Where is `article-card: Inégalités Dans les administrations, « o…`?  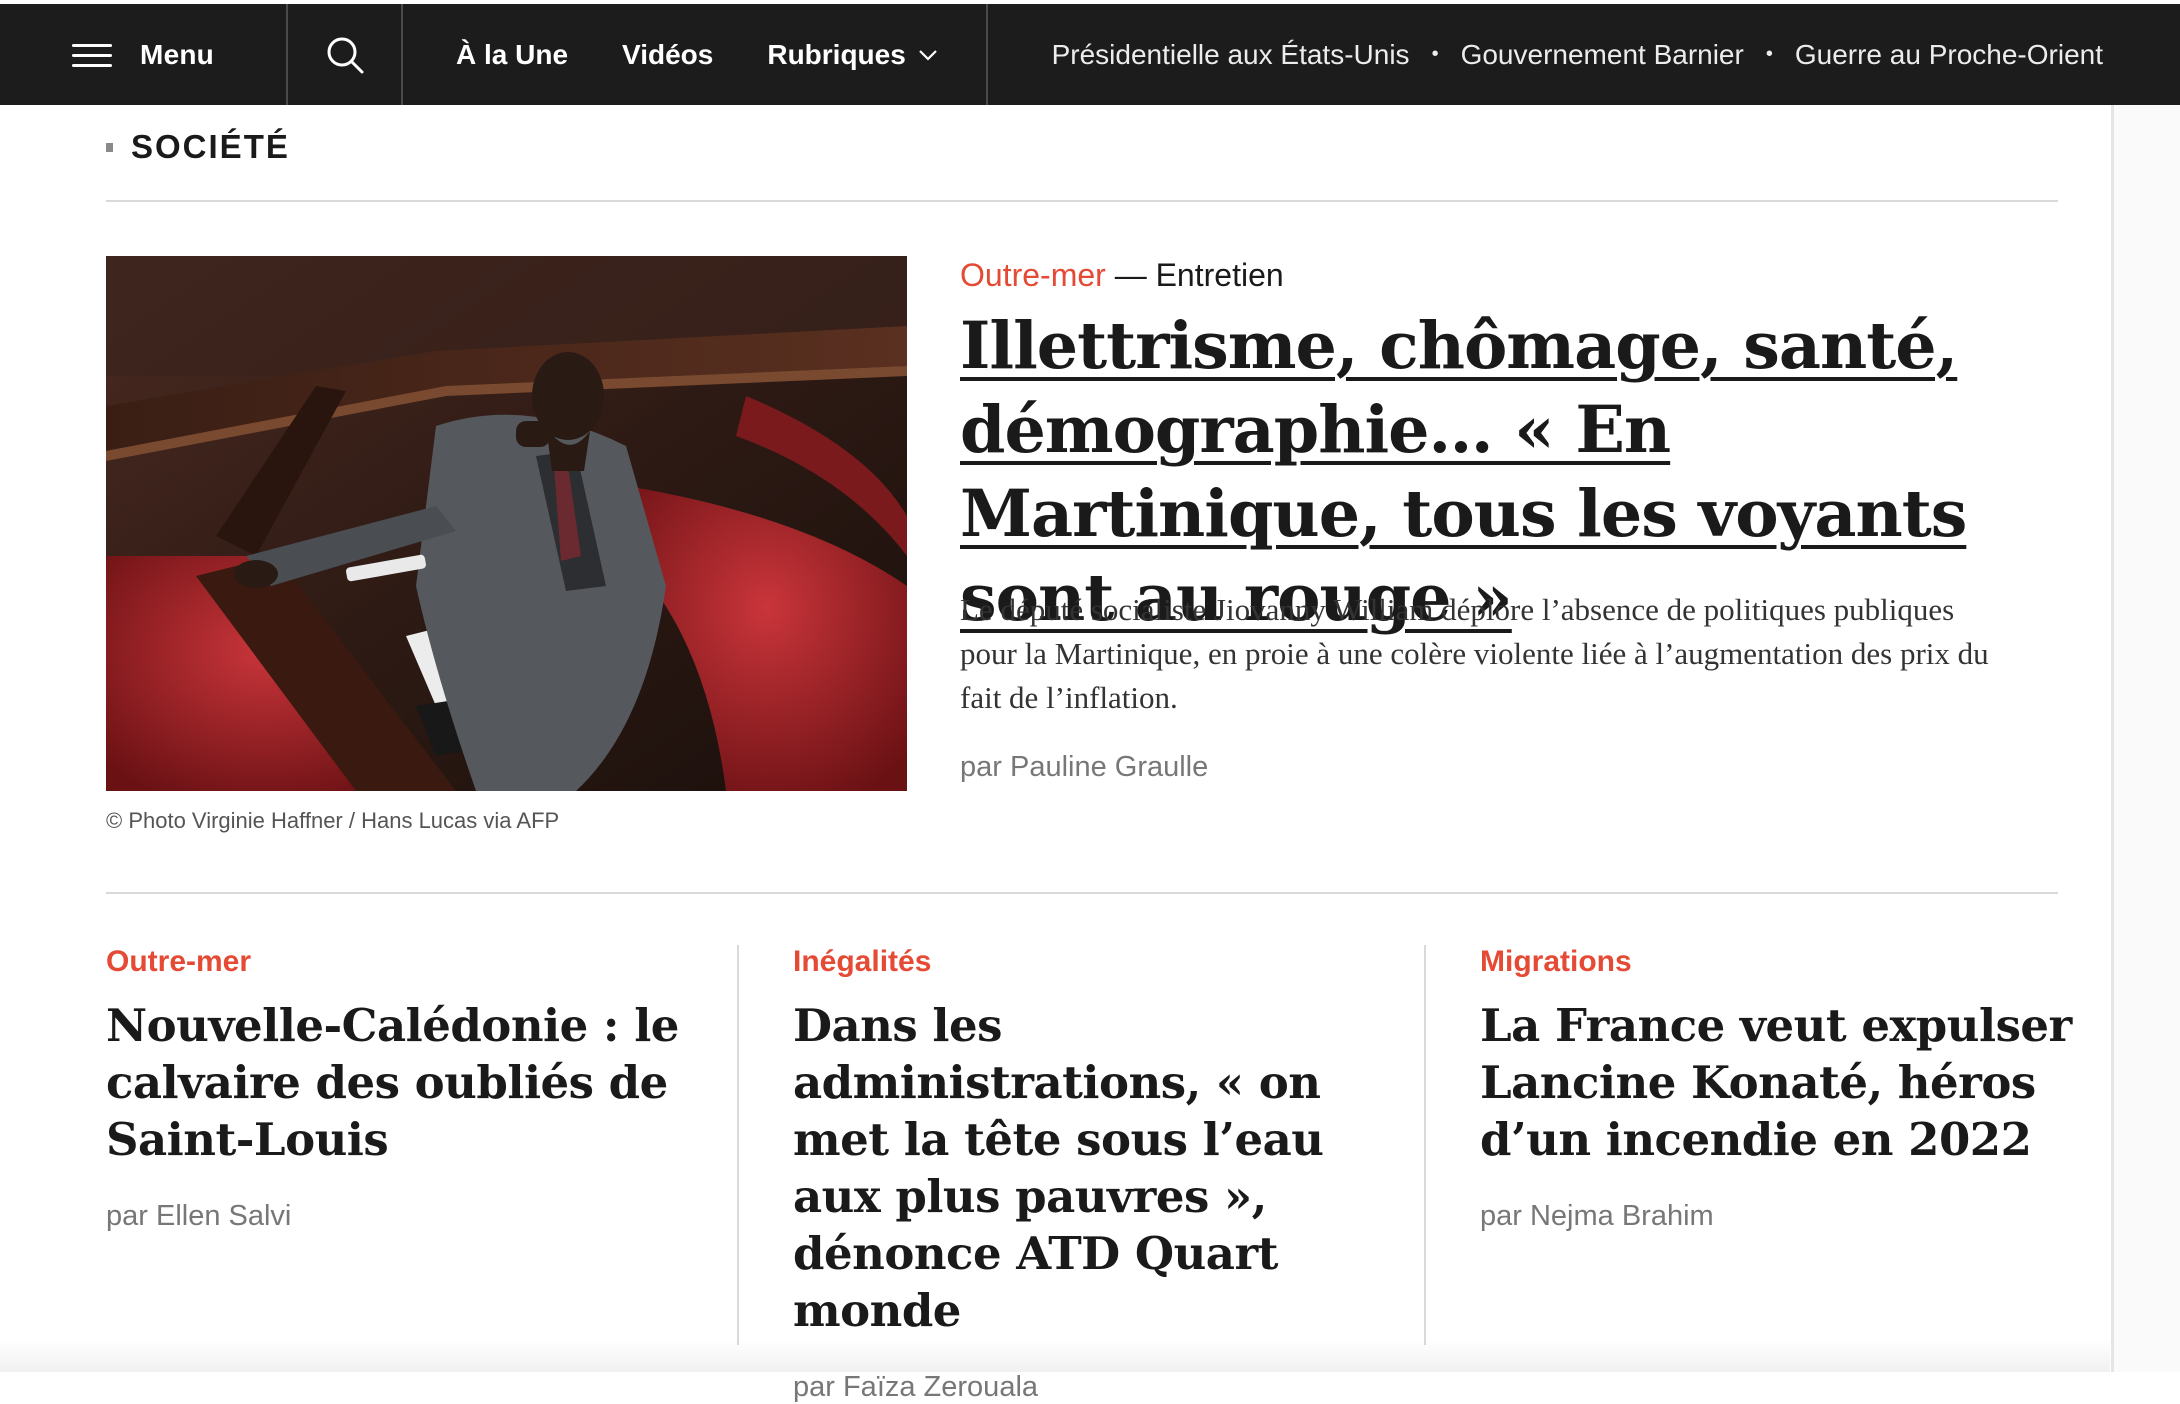
article-card: Inégalités Dans les administrations, « o… is located at coordinates (1093, 1174).